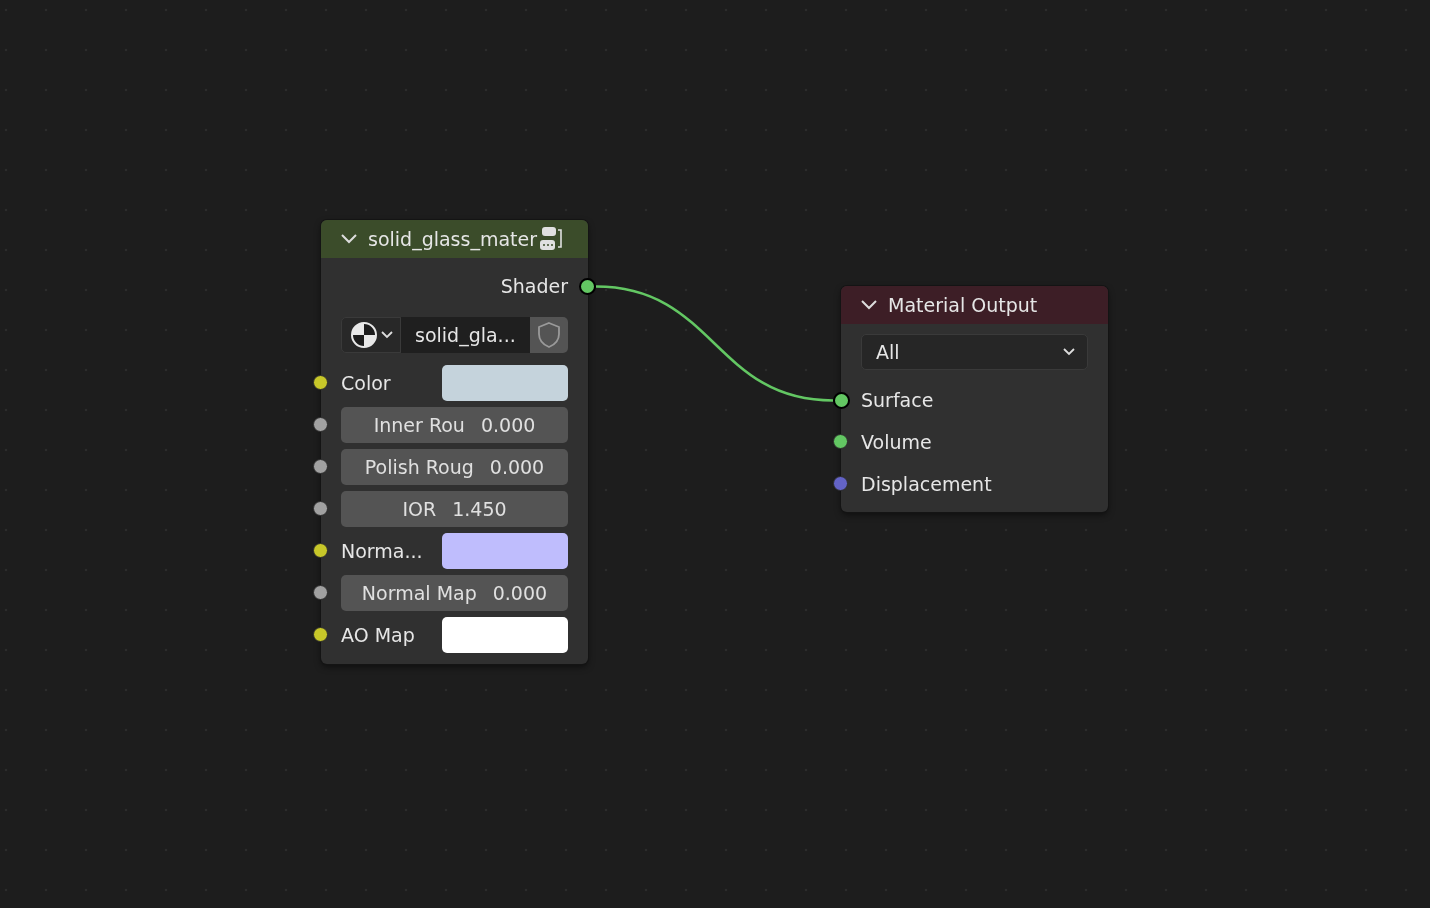 The image size is (1430, 908). What do you see at coordinates (454, 593) in the screenshot?
I see `value-field: Normal Map 0.000` at bounding box center [454, 593].